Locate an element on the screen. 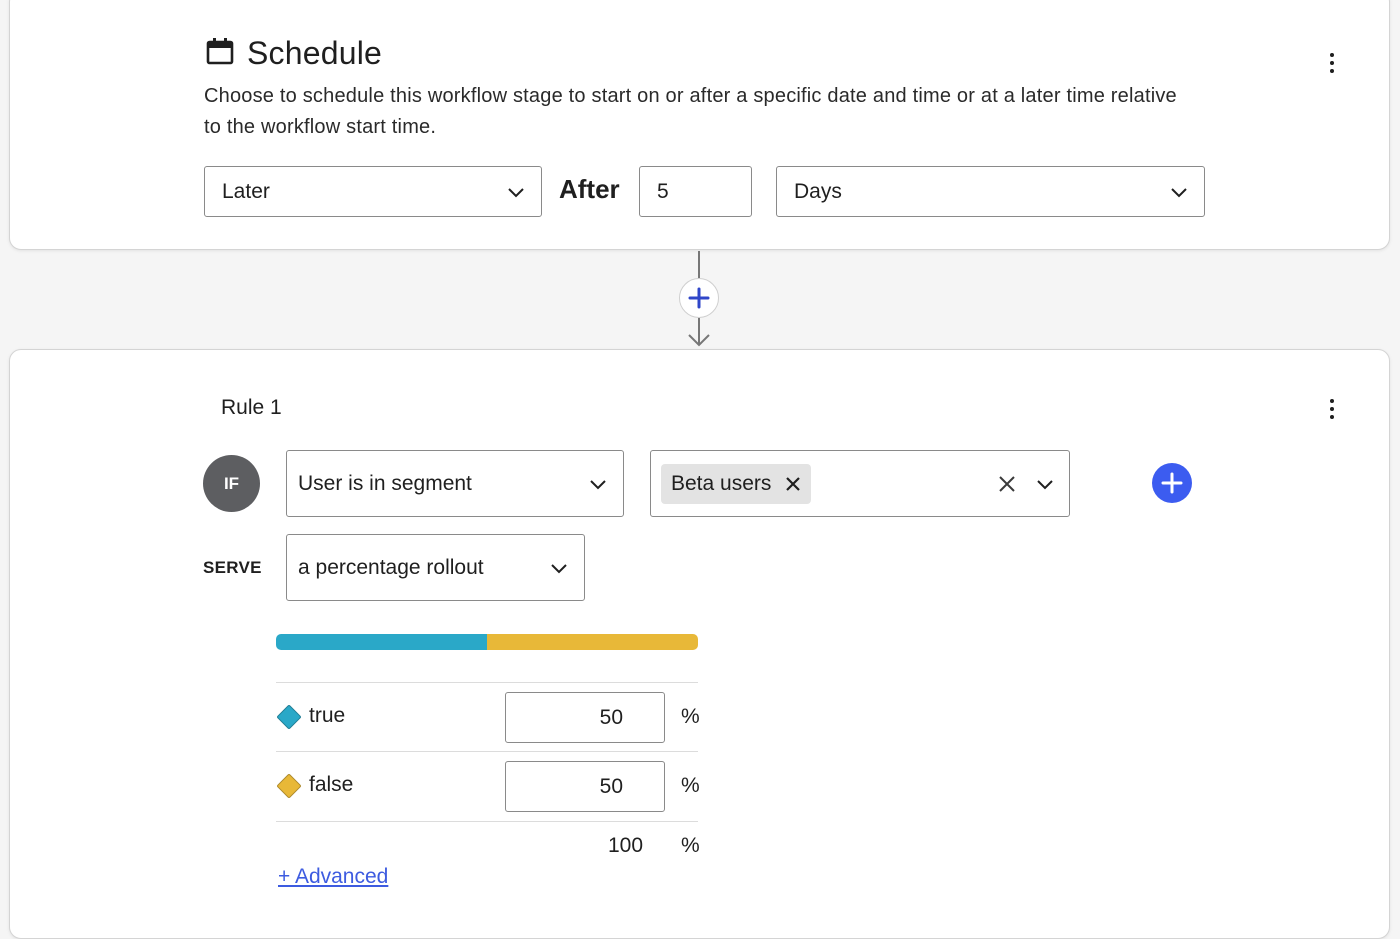 The image size is (1400, 939). schedule-header: Schedule is located at coordinates (293, 53).